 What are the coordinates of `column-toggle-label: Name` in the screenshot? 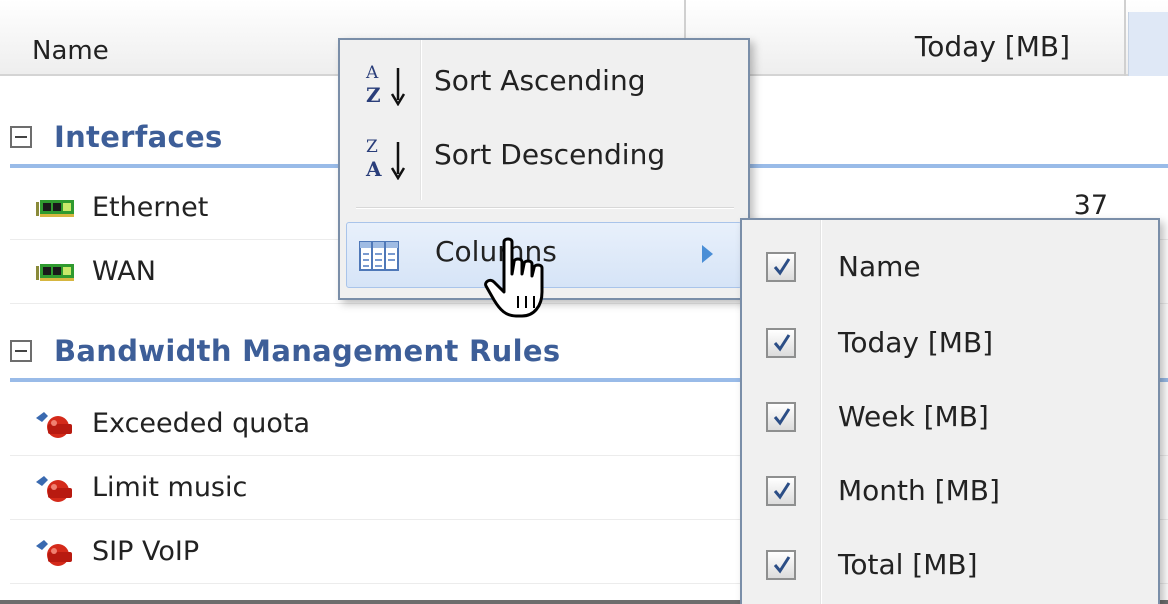 It's located at (879, 266).